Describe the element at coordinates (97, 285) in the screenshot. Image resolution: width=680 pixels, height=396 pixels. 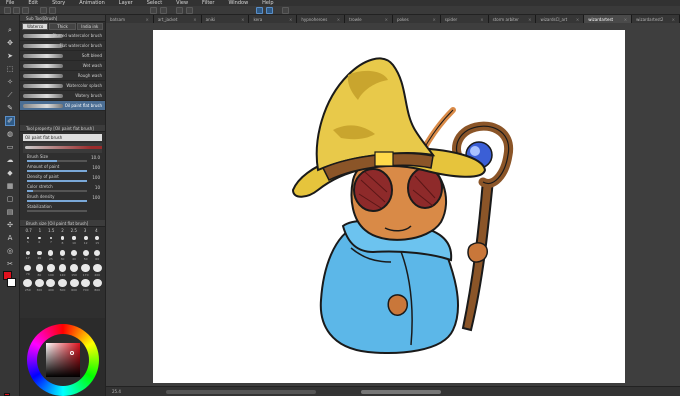
I see `brush-size-preset: 800` at that location.